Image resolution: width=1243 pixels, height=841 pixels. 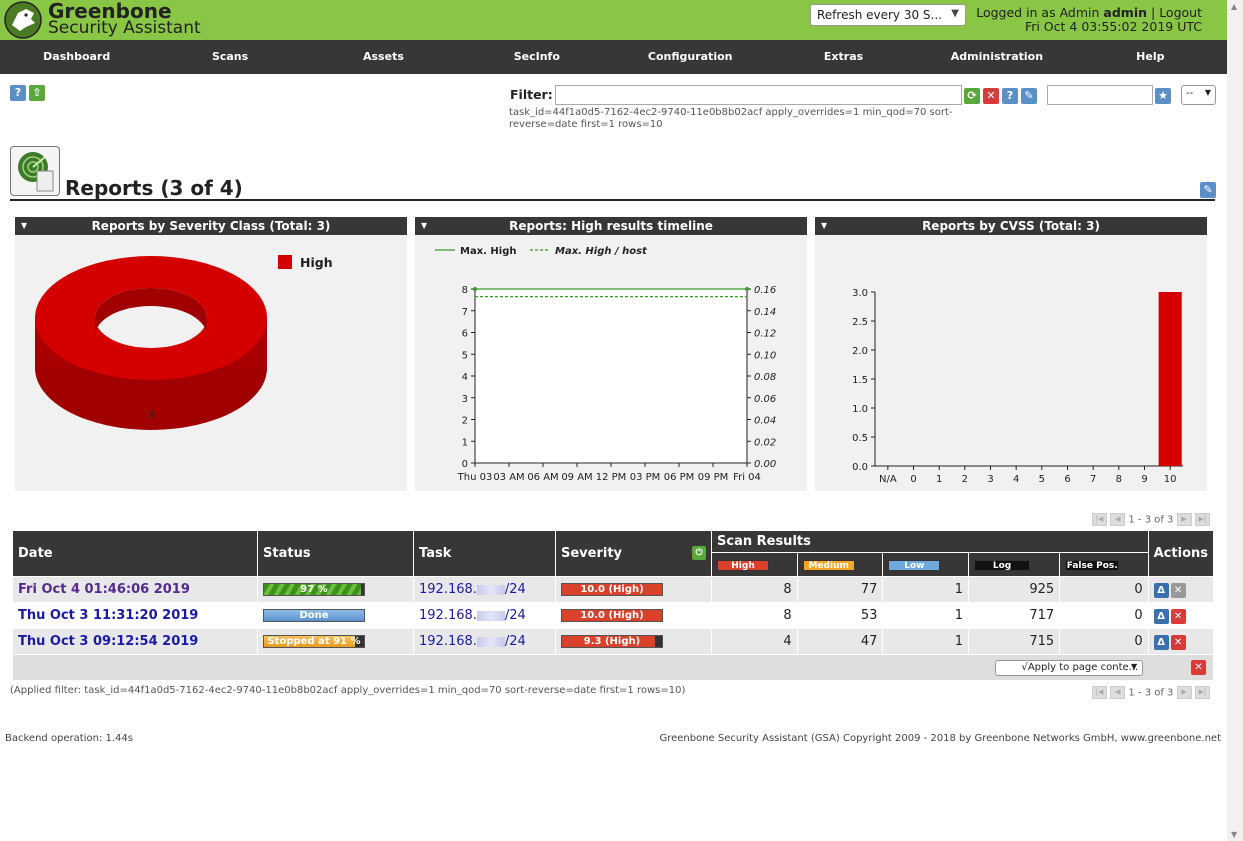 I want to click on pager-top: |◀ ◀ 1 - 3 of 3 ▶ ▶|, so click(x=1151, y=519).